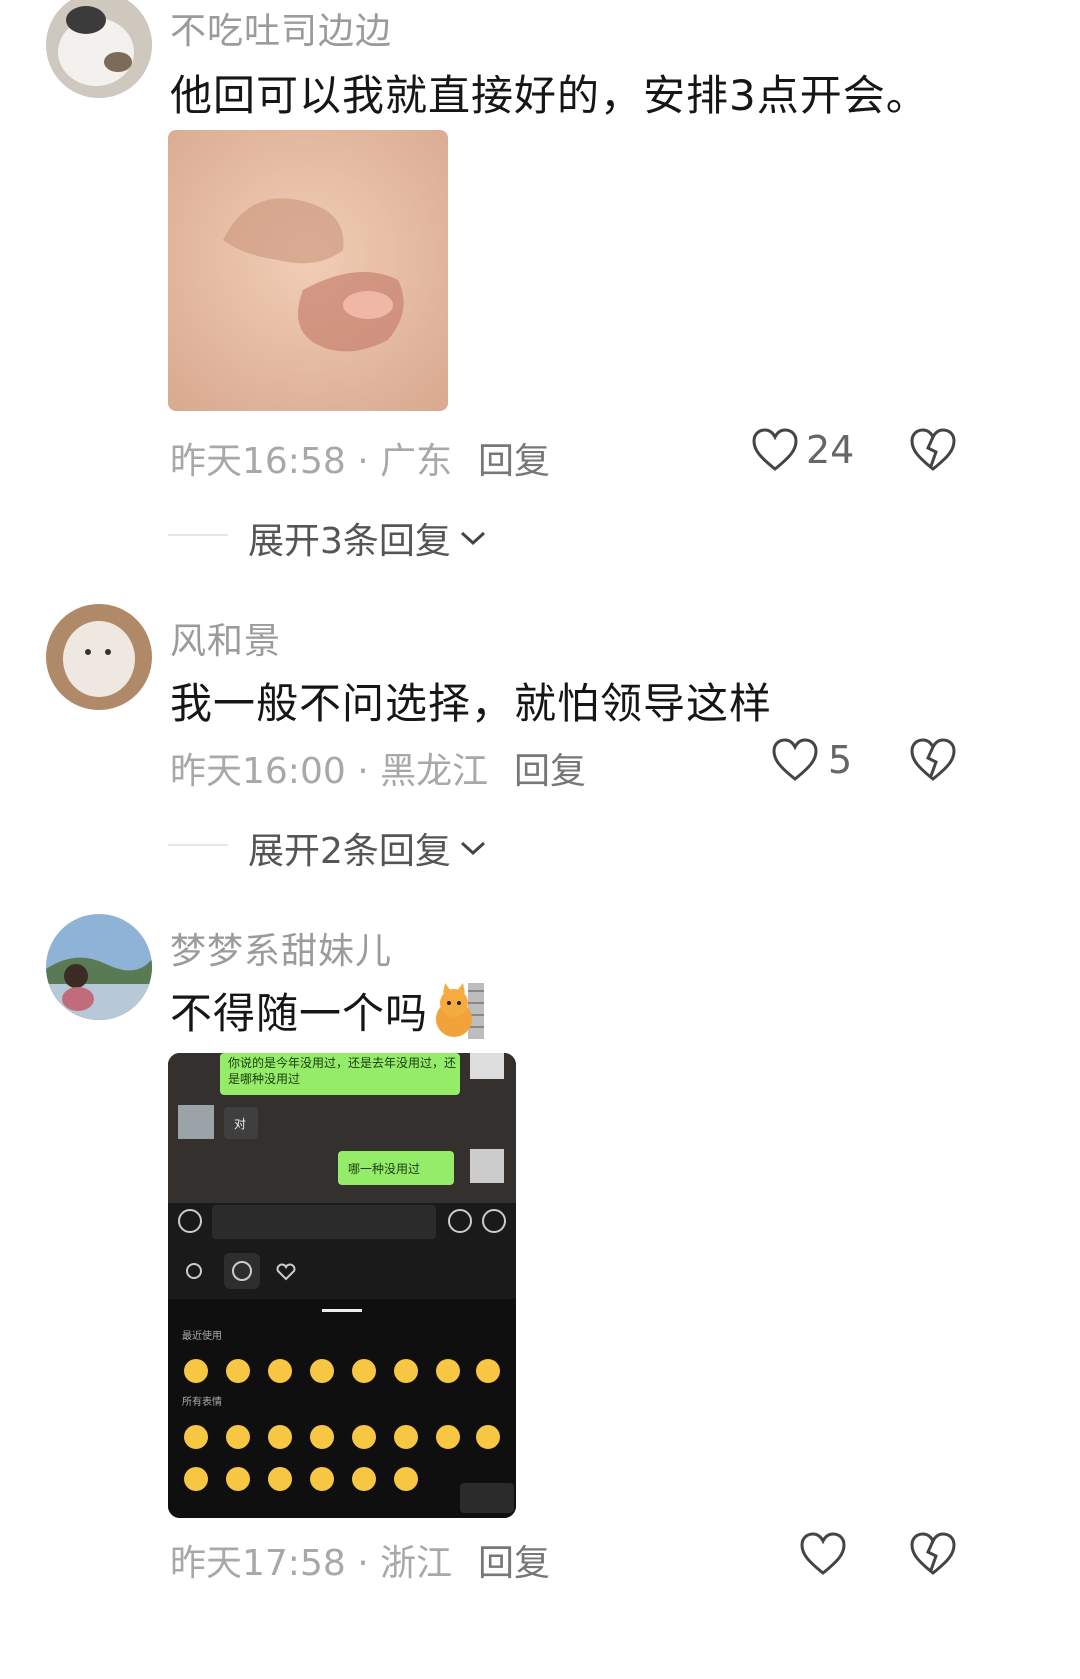  What do you see at coordinates (202, 1336) in the screenshot?
I see `emoji-section-label: 最近使用` at bounding box center [202, 1336].